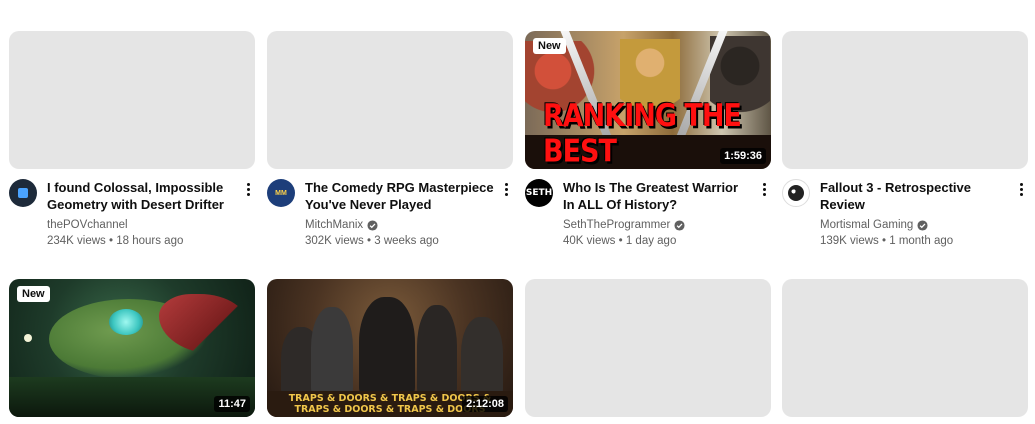 The width and height of the screenshot is (1035, 424). Describe the element at coordinates (743, 156) in the screenshot. I see `video-duration: 1:59:36` at that location.